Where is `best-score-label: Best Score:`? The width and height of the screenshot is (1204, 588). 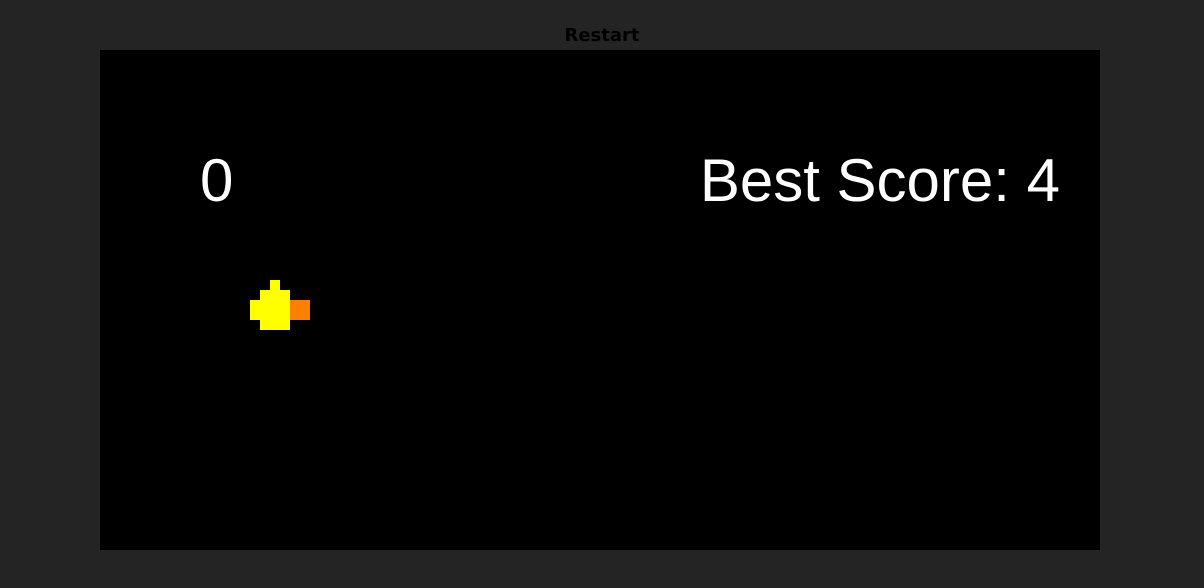
best-score-label: Best Score: is located at coordinates (854, 180).